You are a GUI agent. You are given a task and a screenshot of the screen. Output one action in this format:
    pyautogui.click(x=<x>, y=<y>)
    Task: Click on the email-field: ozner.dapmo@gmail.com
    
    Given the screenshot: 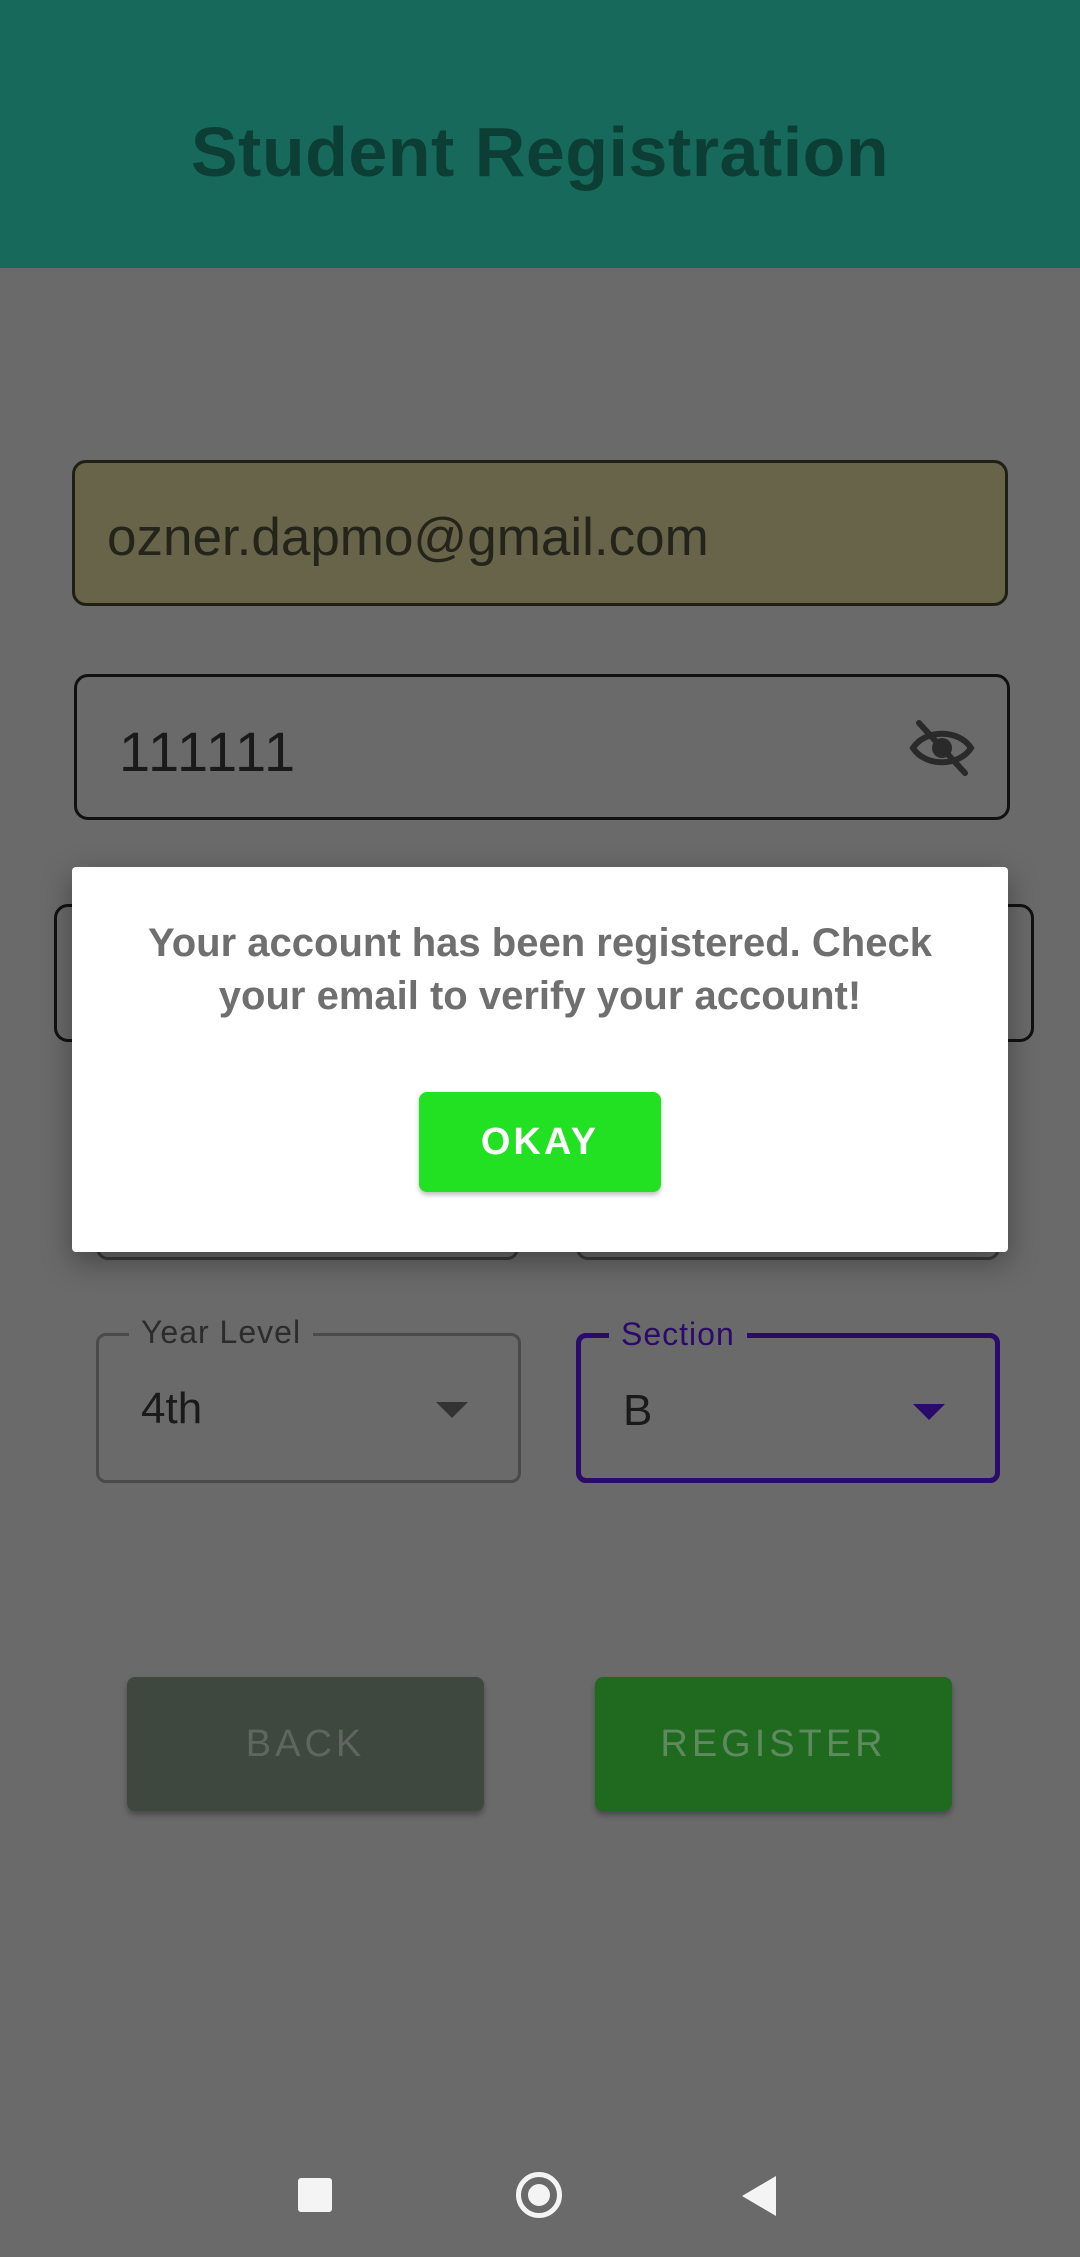 What is the action you would take?
    pyautogui.click(x=540, y=533)
    